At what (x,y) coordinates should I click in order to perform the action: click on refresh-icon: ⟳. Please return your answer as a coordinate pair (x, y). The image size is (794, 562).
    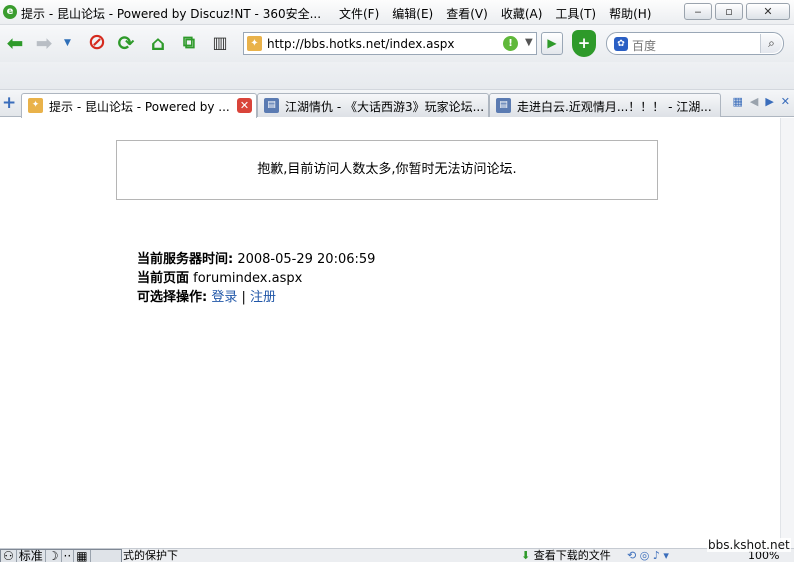
    Looking at the image, I should click on (126, 43).